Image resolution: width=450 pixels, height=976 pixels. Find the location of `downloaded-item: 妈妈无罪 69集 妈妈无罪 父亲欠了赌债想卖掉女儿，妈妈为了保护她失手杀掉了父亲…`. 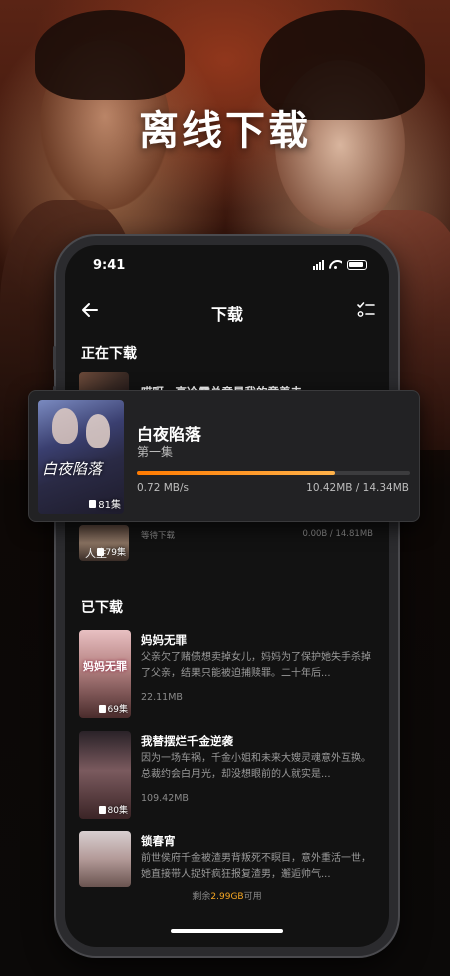

downloaded-item: 妈妈无罪 69集 妈妈无罪 父亲欠了赌债想卖掉女儿，妈妈为了保护她失手杀掉了父亲… is located at coordinates (229, 674).